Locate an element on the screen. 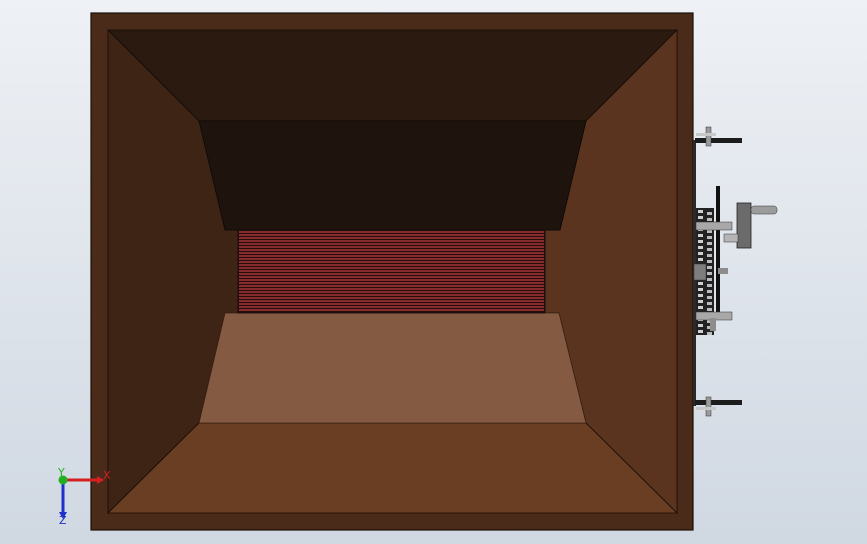 The width and height of the screenshot is (867, 544). y-axis-label: Y is located at coordinates (61, 472).